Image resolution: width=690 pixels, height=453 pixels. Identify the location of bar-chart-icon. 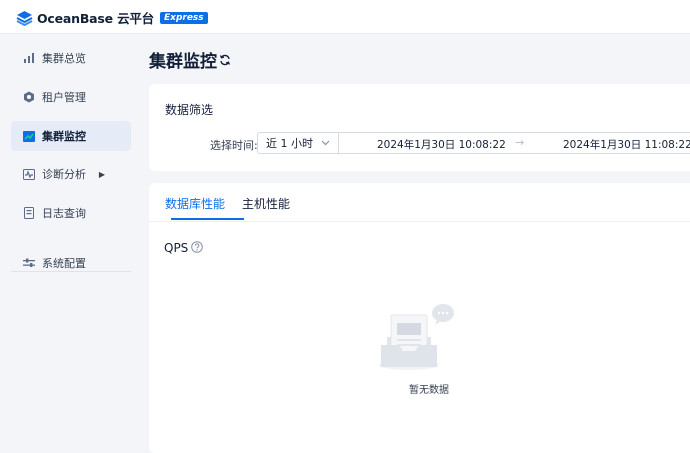
(29, 58).